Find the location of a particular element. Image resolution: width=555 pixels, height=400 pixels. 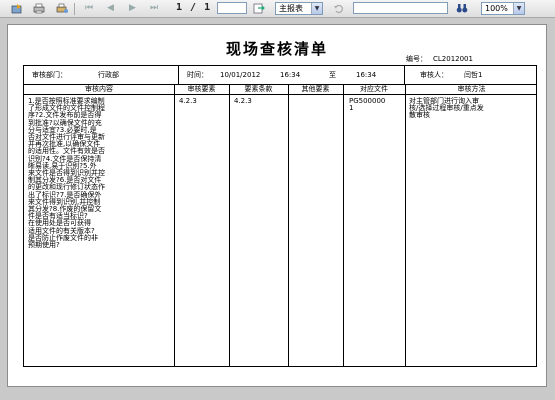

document-number: 编号： CL2012001 is located at coordinates (439, 59).